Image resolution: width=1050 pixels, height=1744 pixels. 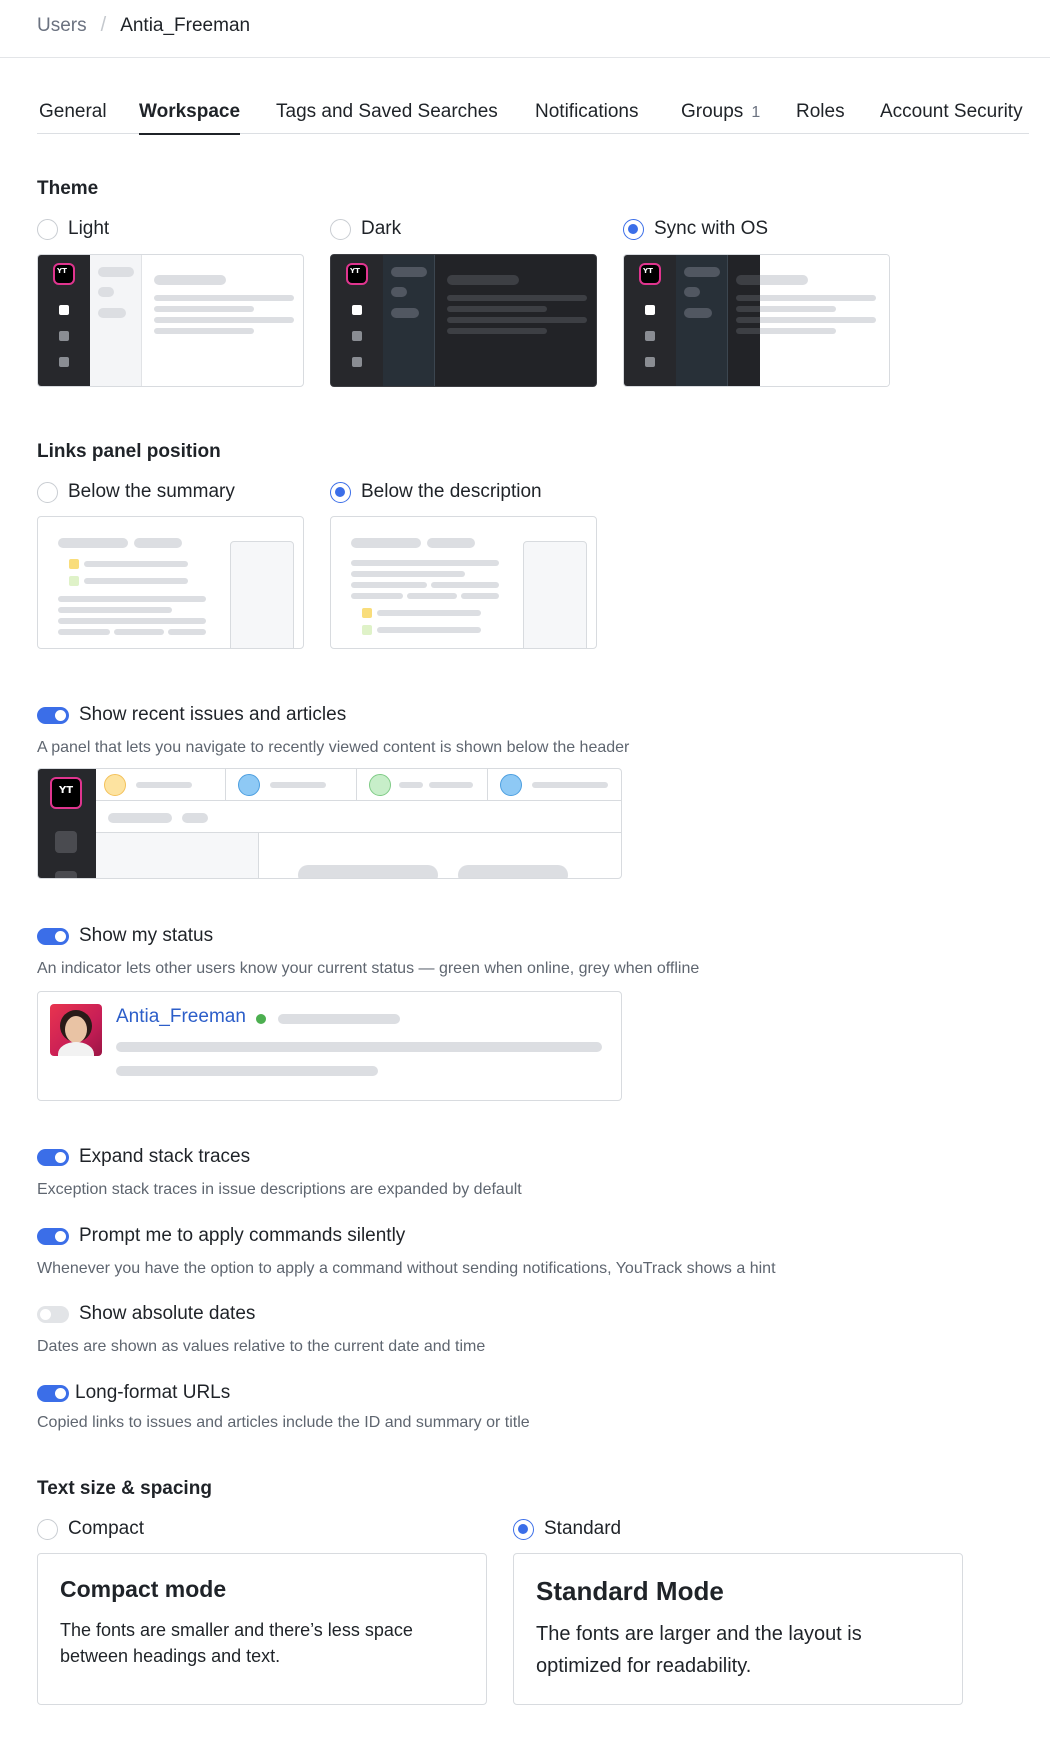 I want to click on links-option-below-summary: Below the summary, so click(x=136, y=492).